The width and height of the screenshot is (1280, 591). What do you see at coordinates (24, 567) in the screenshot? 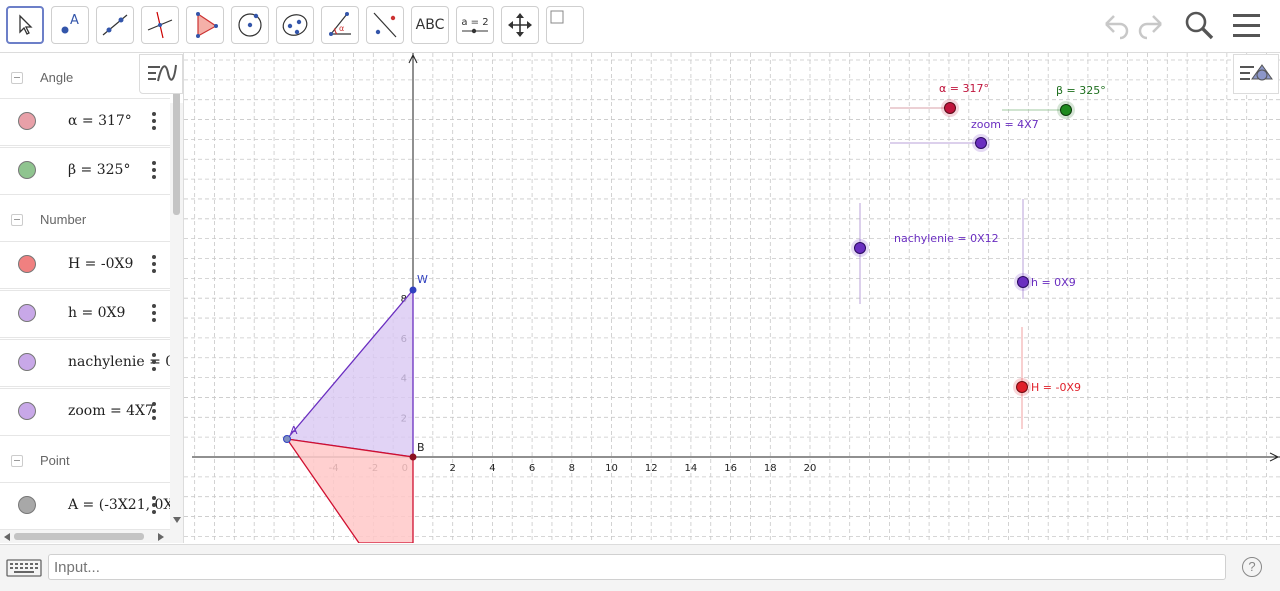
I see `keyboard-icon` at bounding box center [24, 567].